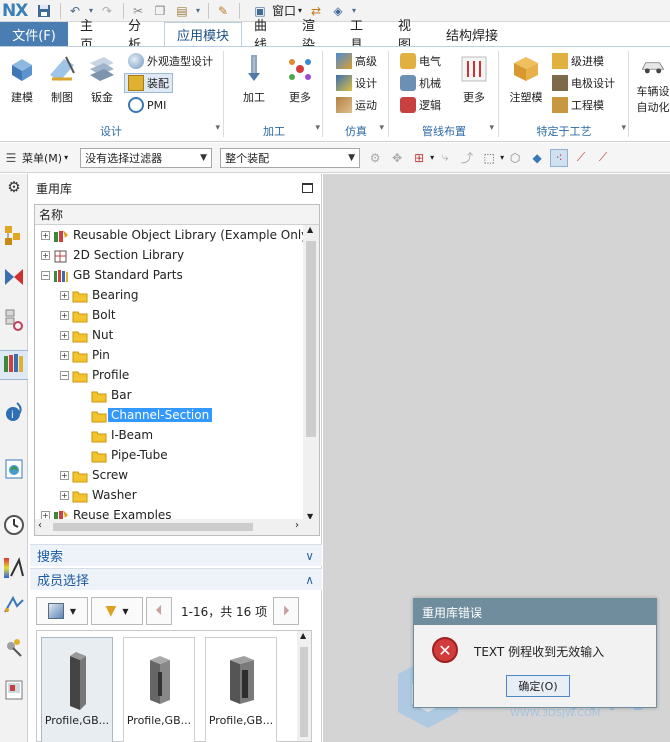 This screenshot has width=670, height=742. I want to click on pmi-button: PMI, so click(147, 105).